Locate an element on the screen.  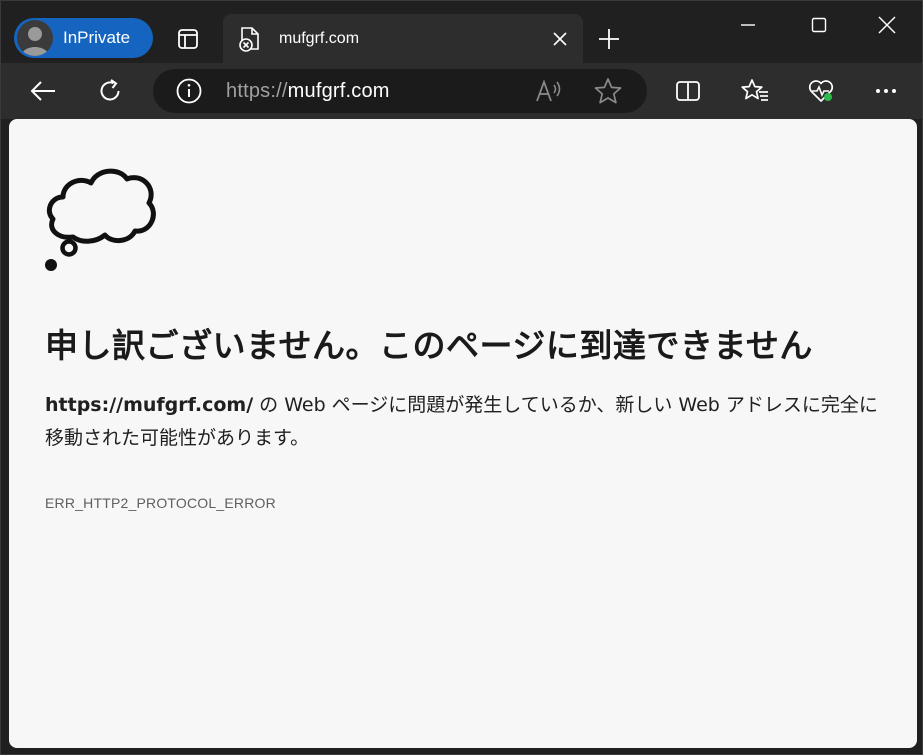
window-close-button is located at coordinates (887, 25).